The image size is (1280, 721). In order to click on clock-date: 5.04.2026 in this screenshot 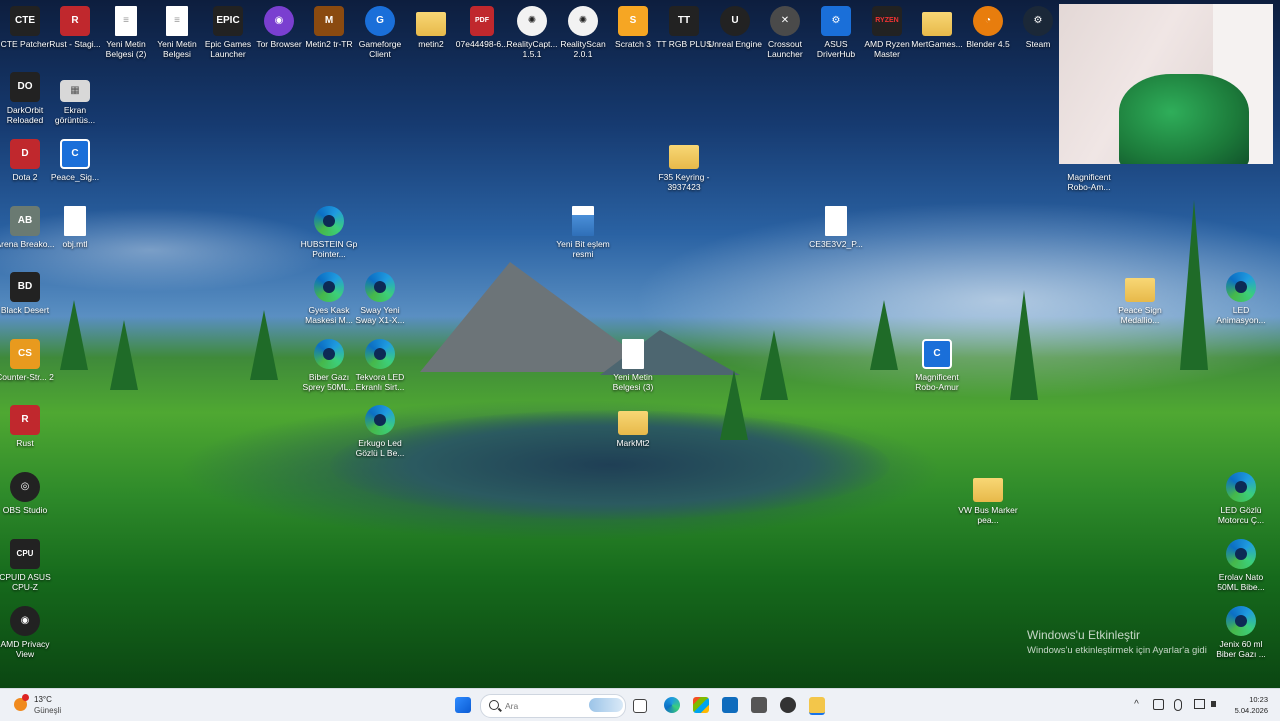, I will do `click(1251, 710)`.